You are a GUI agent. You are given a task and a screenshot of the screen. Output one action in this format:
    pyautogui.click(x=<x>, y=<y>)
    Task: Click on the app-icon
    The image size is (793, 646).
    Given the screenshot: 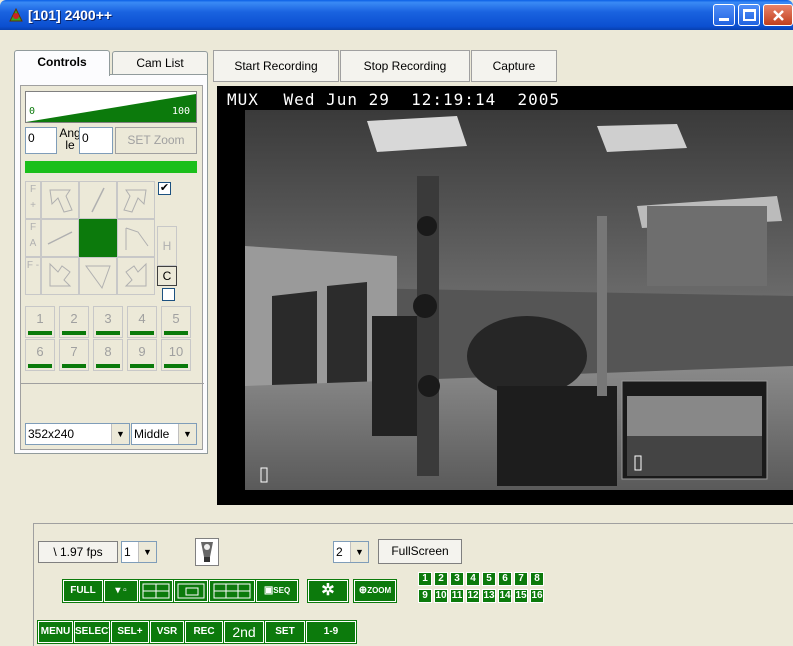 What is the action you would take?
    pyautogui.click(x=16, y=14)
    